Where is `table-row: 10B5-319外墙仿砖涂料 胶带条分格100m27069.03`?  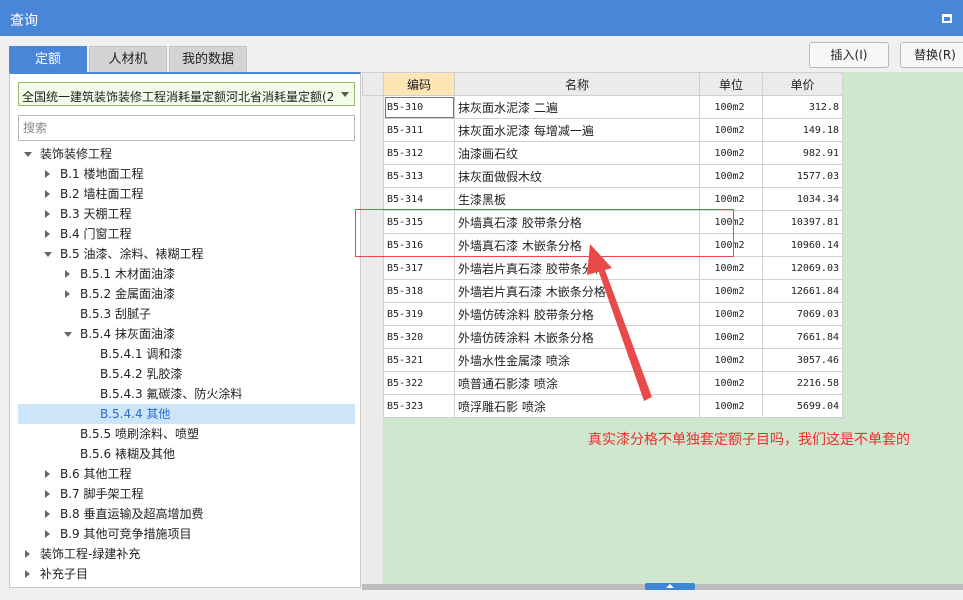
table-row: 10B5-319外墙仿砖涂料 胶带条分格100m27069.03 is located at coordinates (602, 314).